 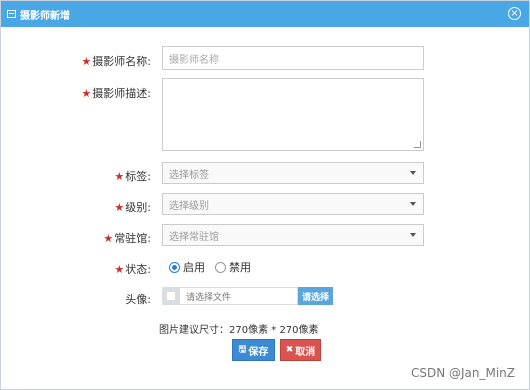 I want to click on tags-select: 选择标签, so click(x=293, y=173).